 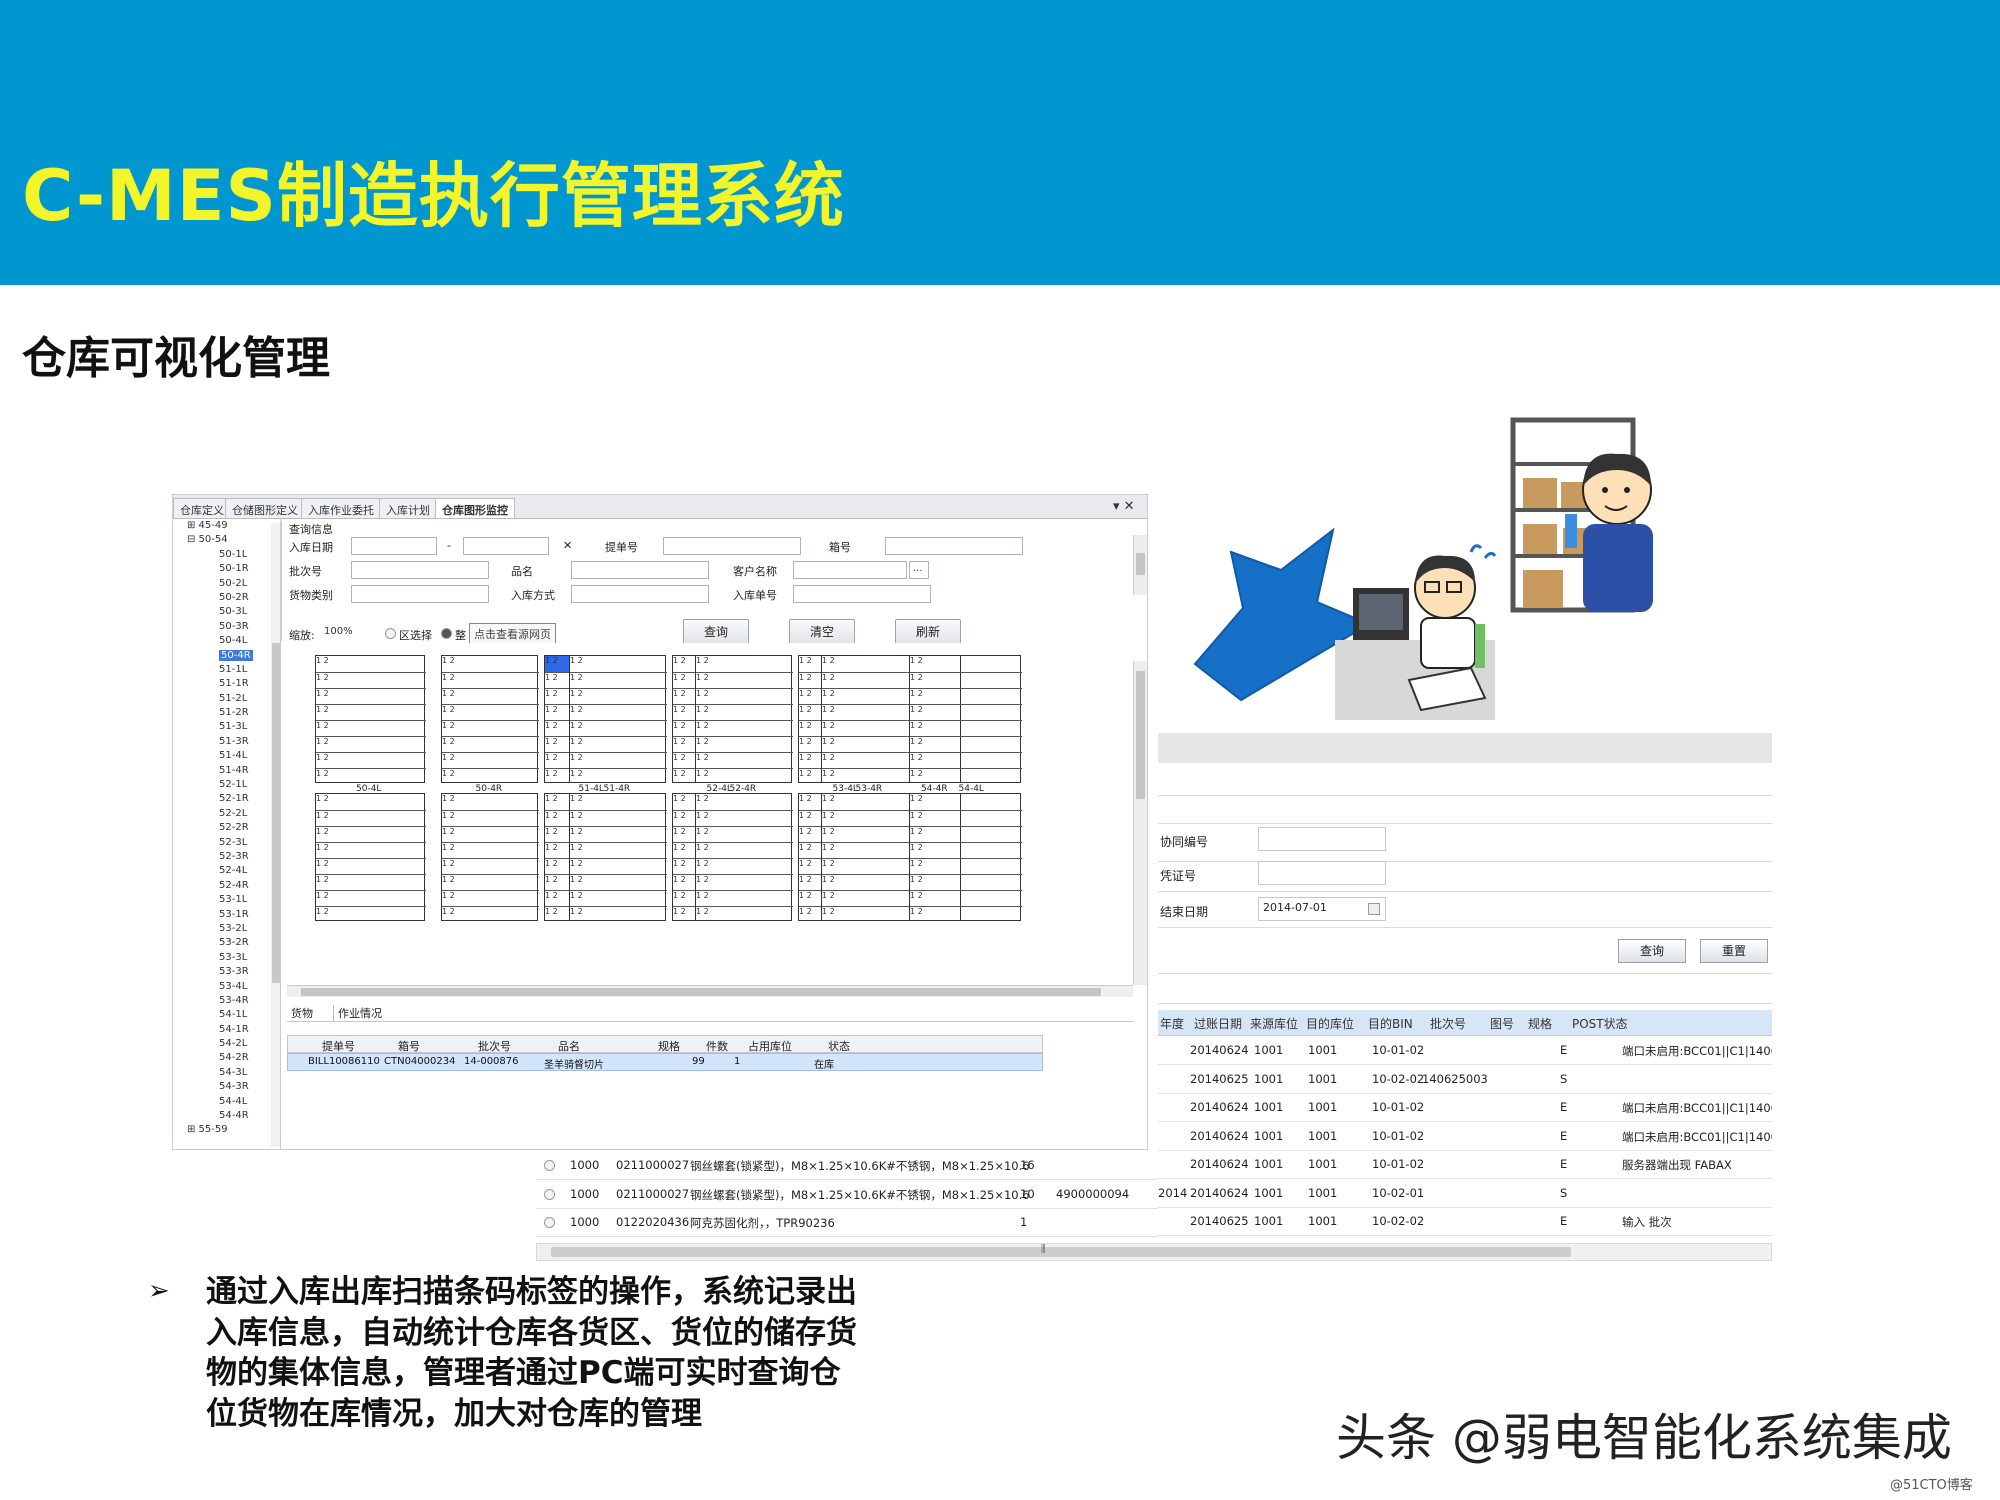 What do you see at coordinates (390, 633) in the screenshot?
I see `area-select-radio` at bounding box center [390, 633].